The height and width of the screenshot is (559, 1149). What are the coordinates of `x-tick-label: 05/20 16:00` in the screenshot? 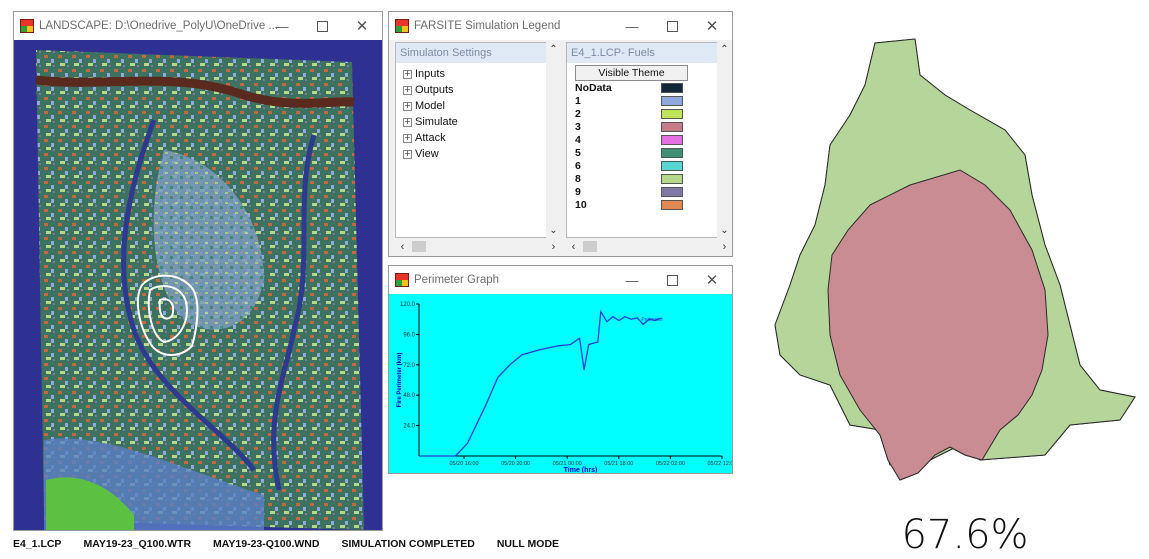 It's located at (463, 464).